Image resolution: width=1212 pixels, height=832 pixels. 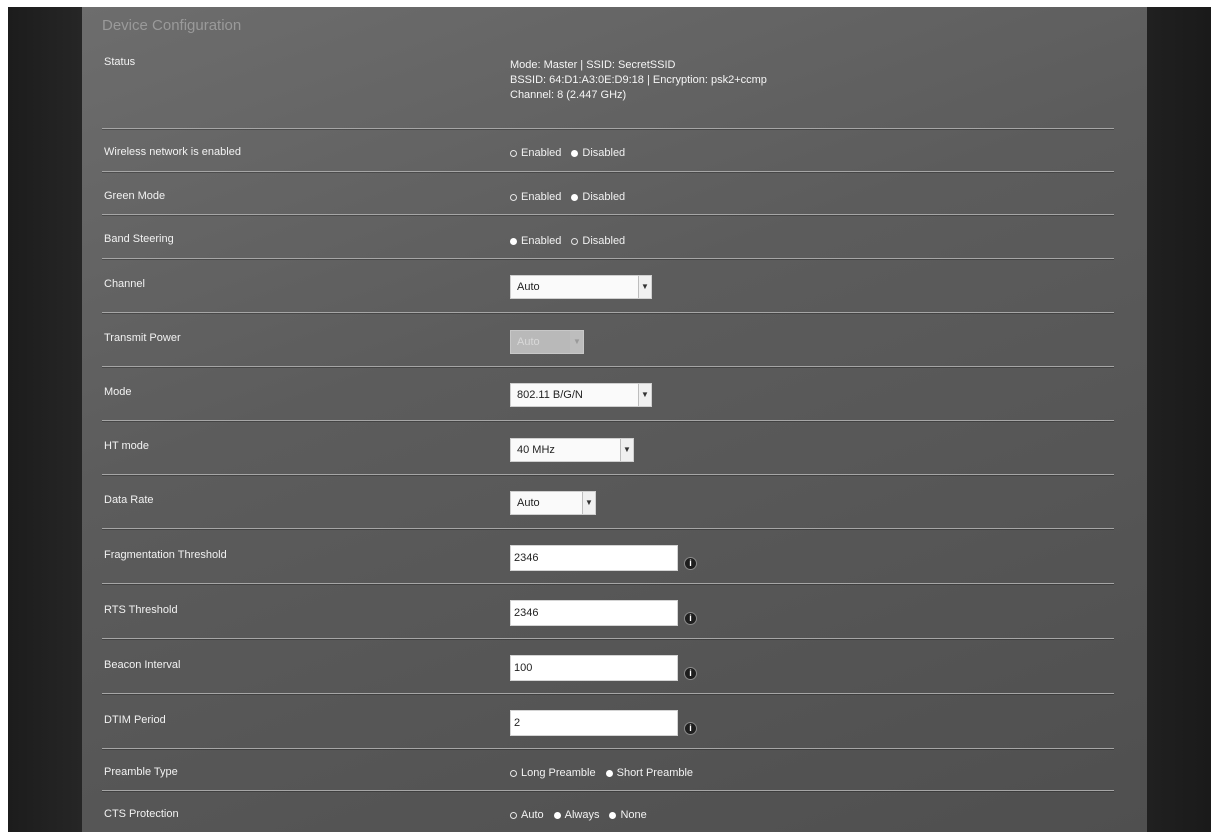 I want to click on channel-select: Auto ▼, so click(x=581, y=287).